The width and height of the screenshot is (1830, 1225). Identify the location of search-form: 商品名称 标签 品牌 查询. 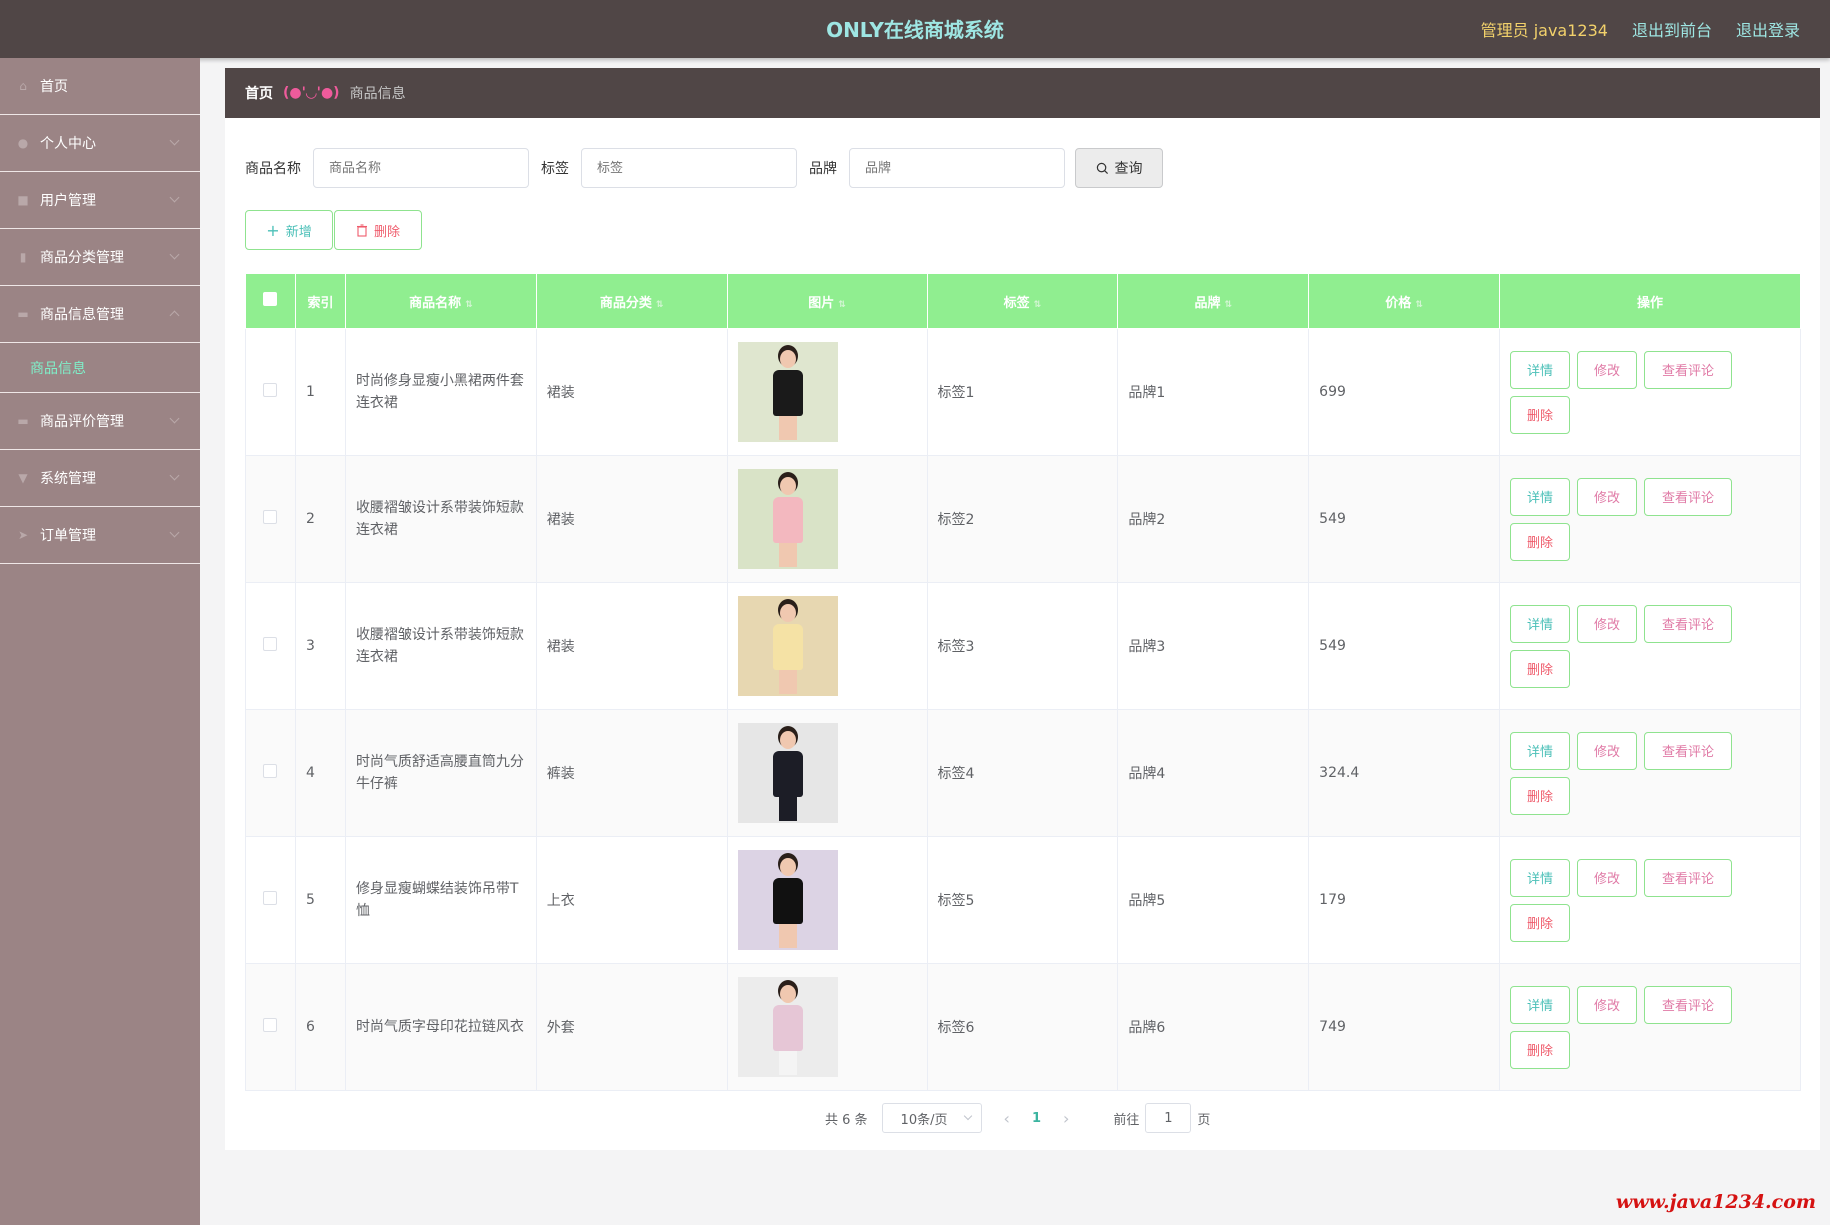
(704, 168).